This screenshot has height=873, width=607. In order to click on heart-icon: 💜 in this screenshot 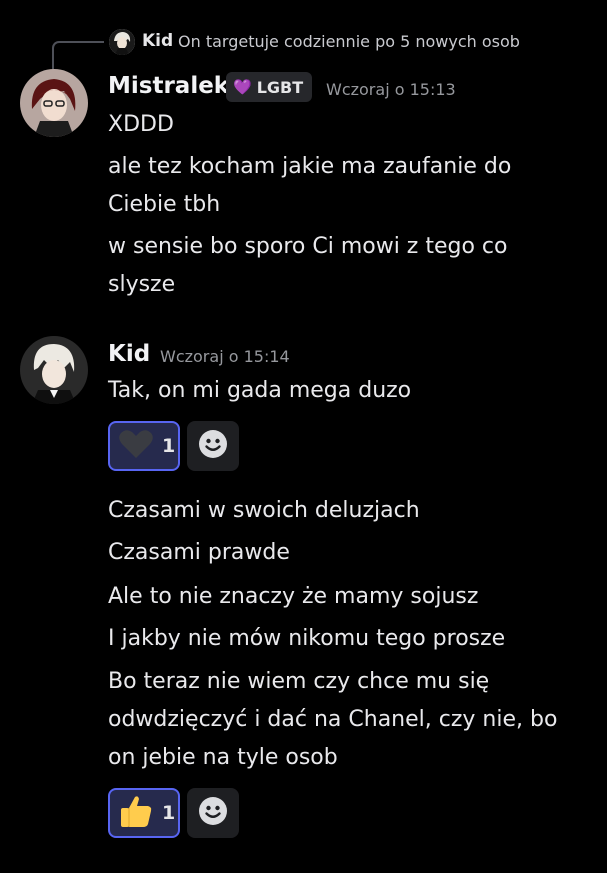, I will do `click(242, 86)`.